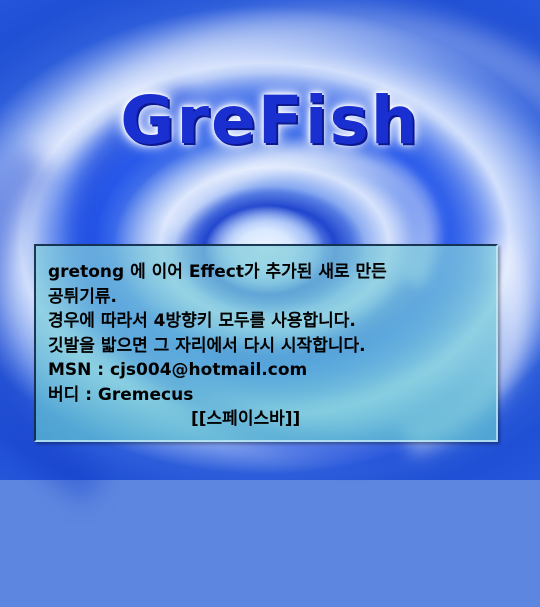  I want to click on info-line-controls: 경우에 따라서 4방향키 모두를 사용합니다., so click(202, 321).